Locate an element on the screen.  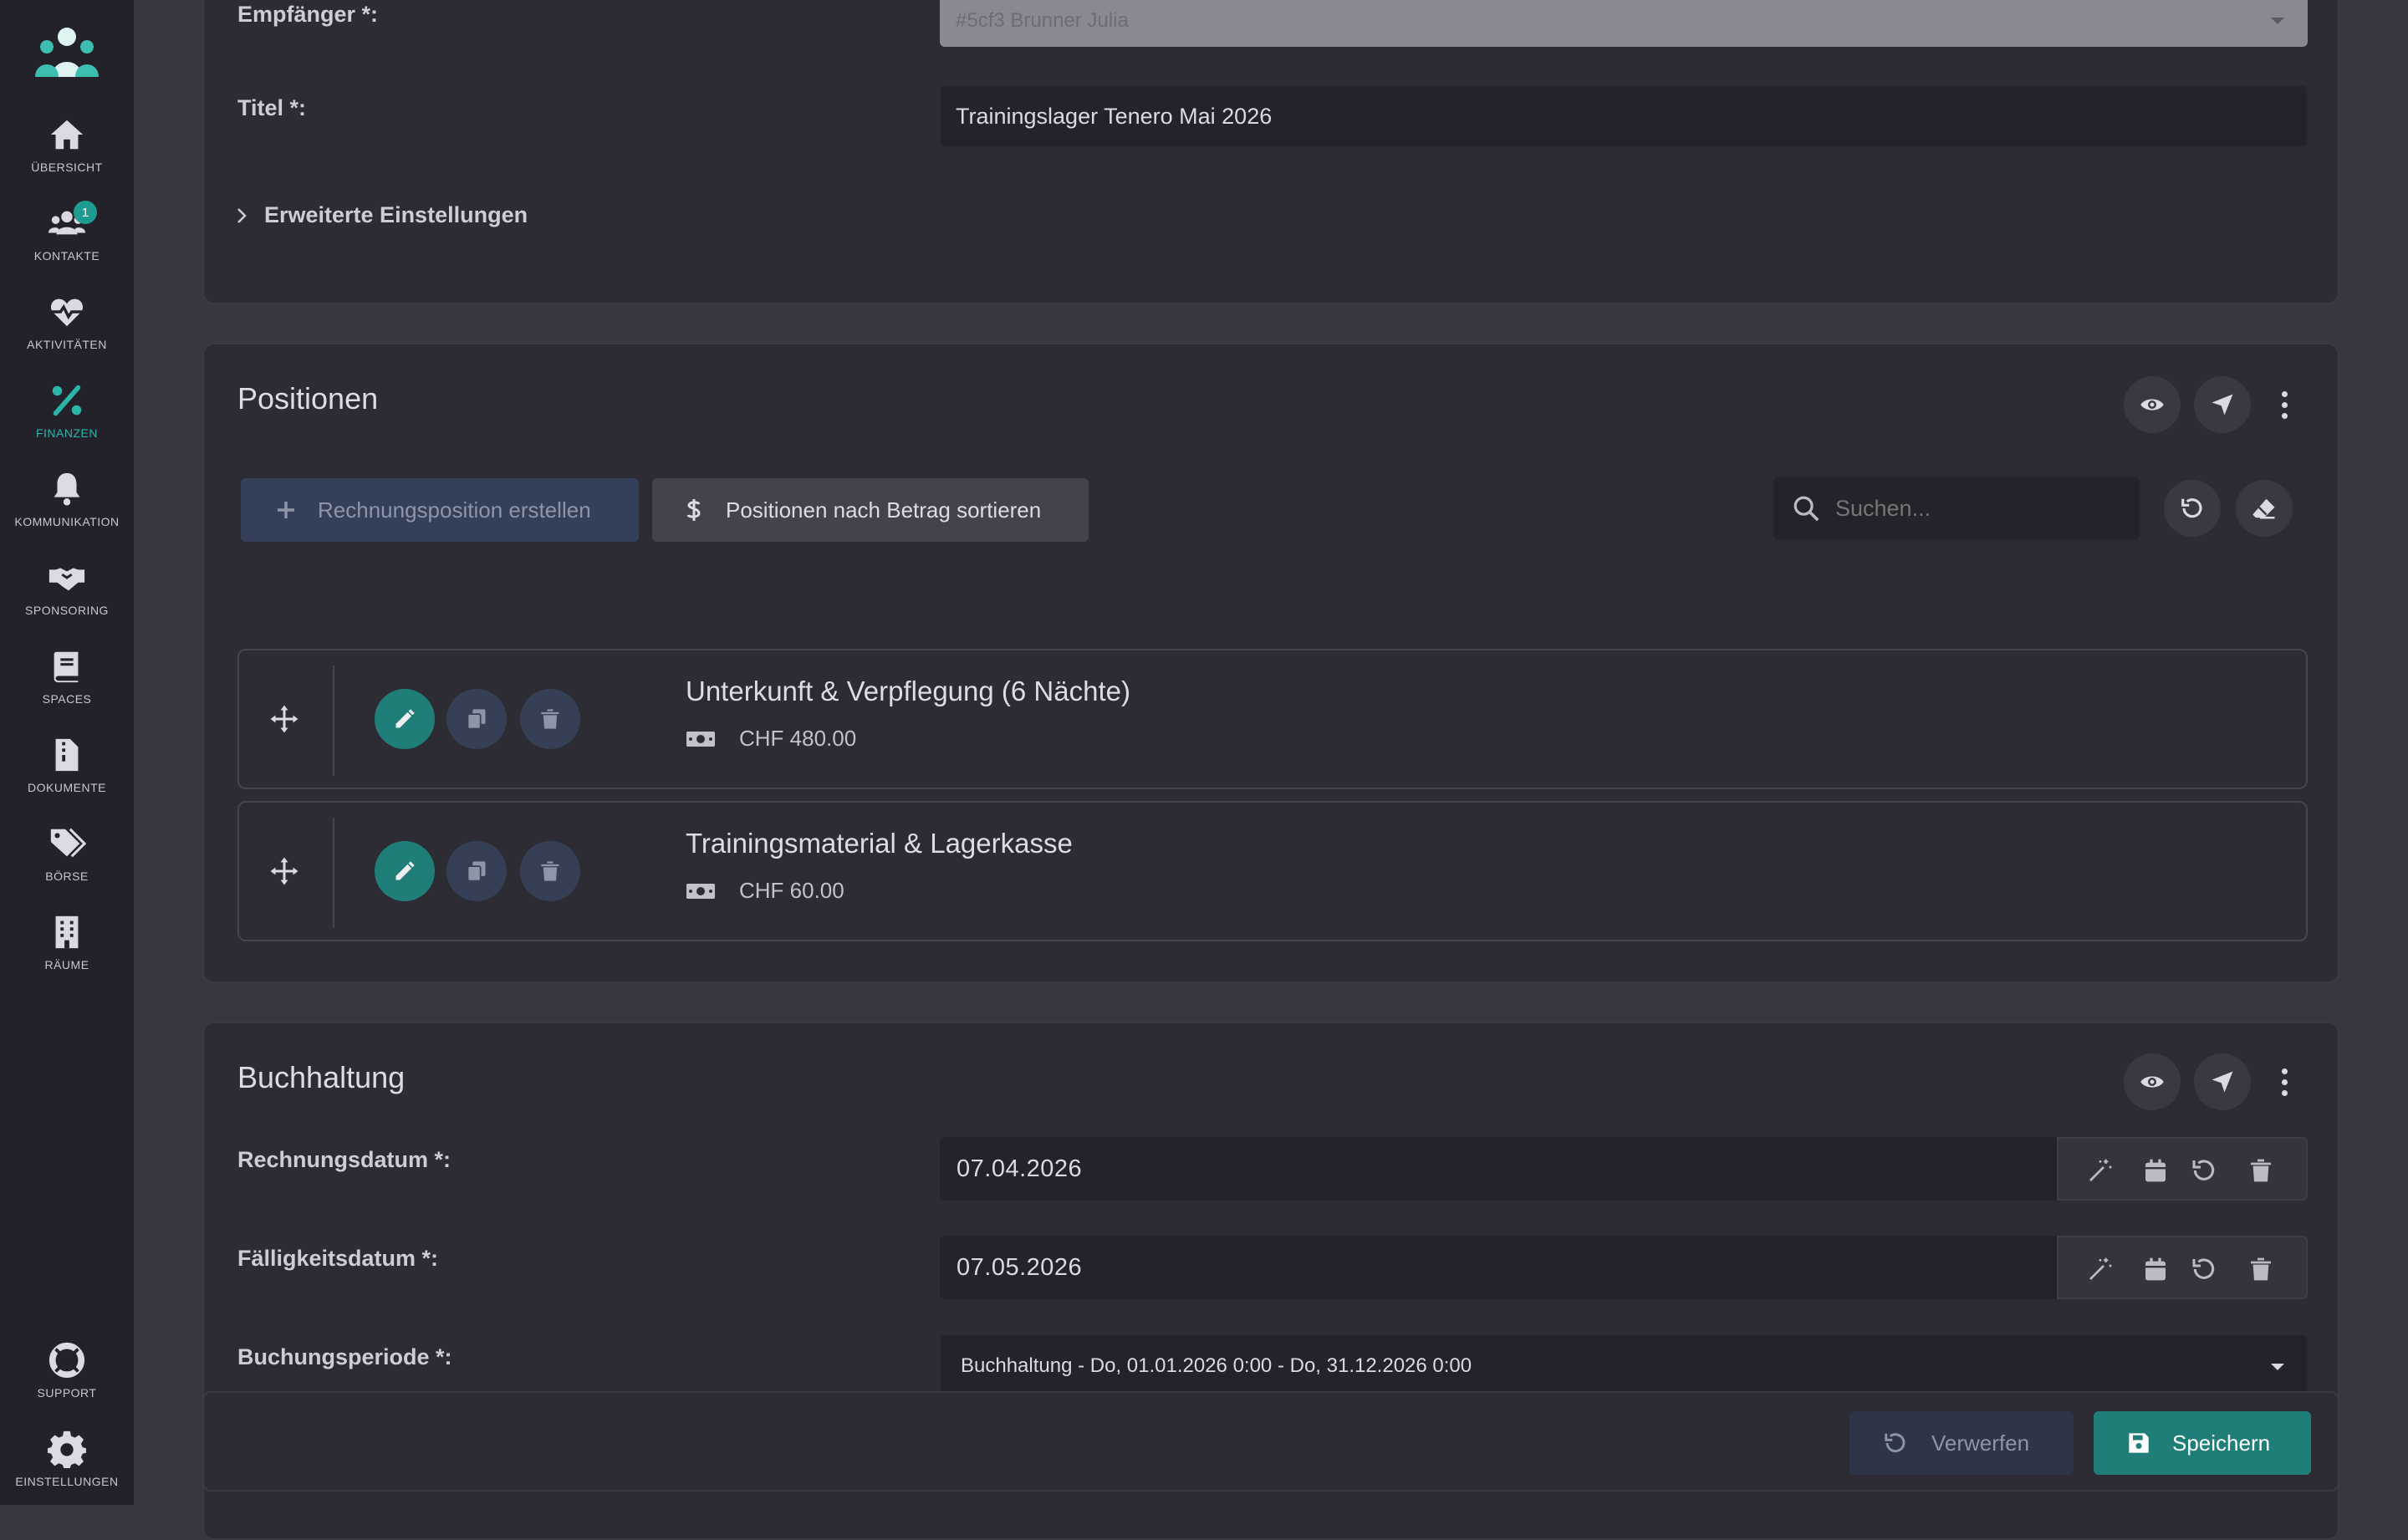
reset-button is located at coordinates (2192, 509).